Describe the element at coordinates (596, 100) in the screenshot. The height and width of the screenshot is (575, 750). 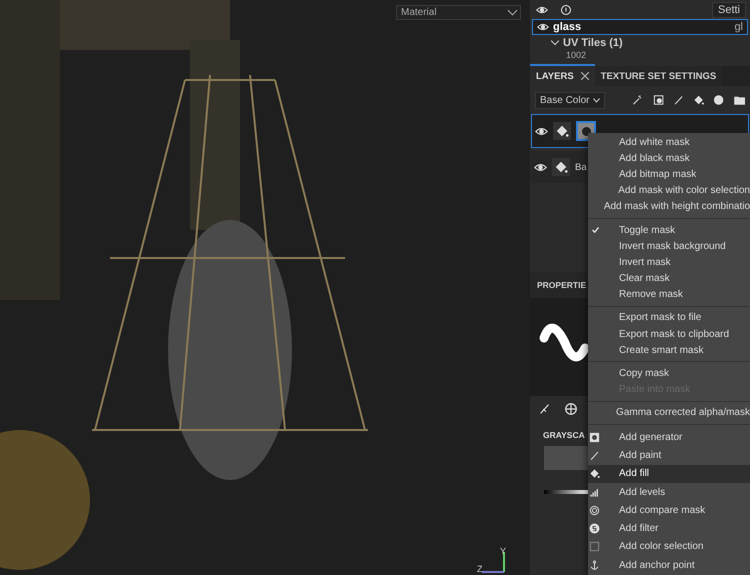
I see `chevron-icon` at that location.